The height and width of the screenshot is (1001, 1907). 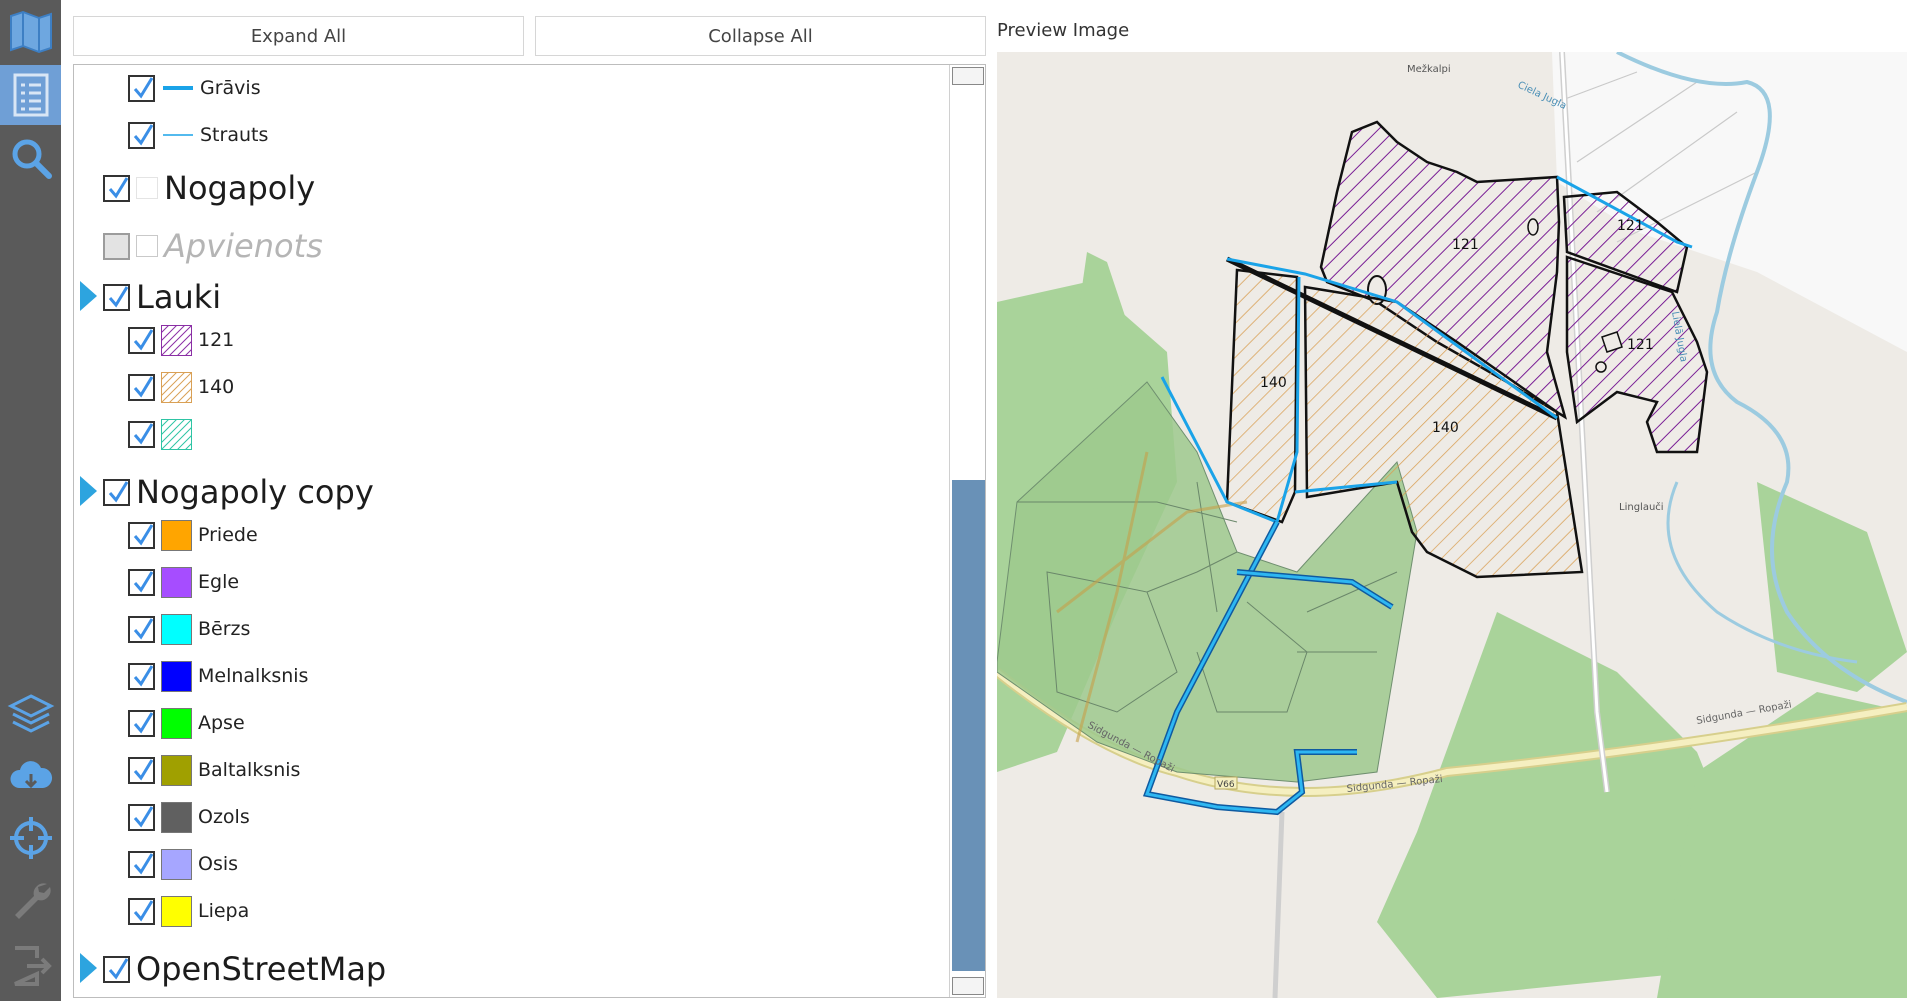 What do you see at coordinates (968, 986) in the screenshot?
I see `scroll-down-button` at bounding box center [968, 986].